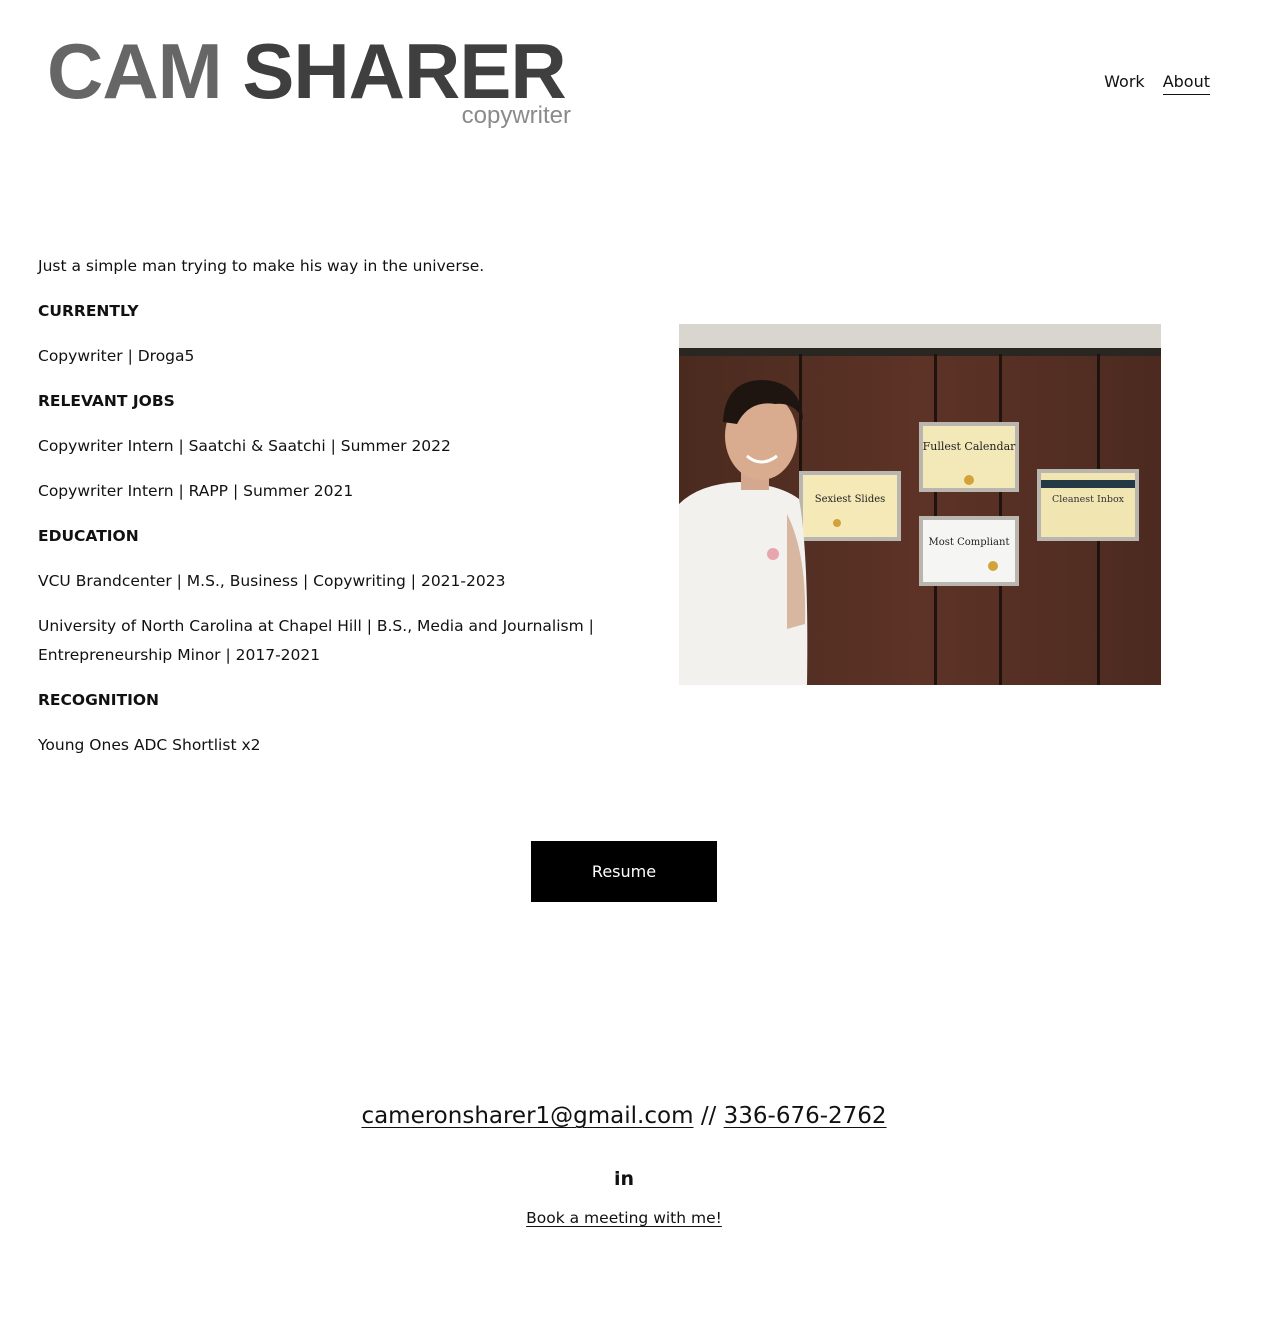 This screenshot has height=1340, width=1280. Describe the element at coordinates (88, 311) in the screenshot. I see `currently-heading: CURRENTLY` at that location.